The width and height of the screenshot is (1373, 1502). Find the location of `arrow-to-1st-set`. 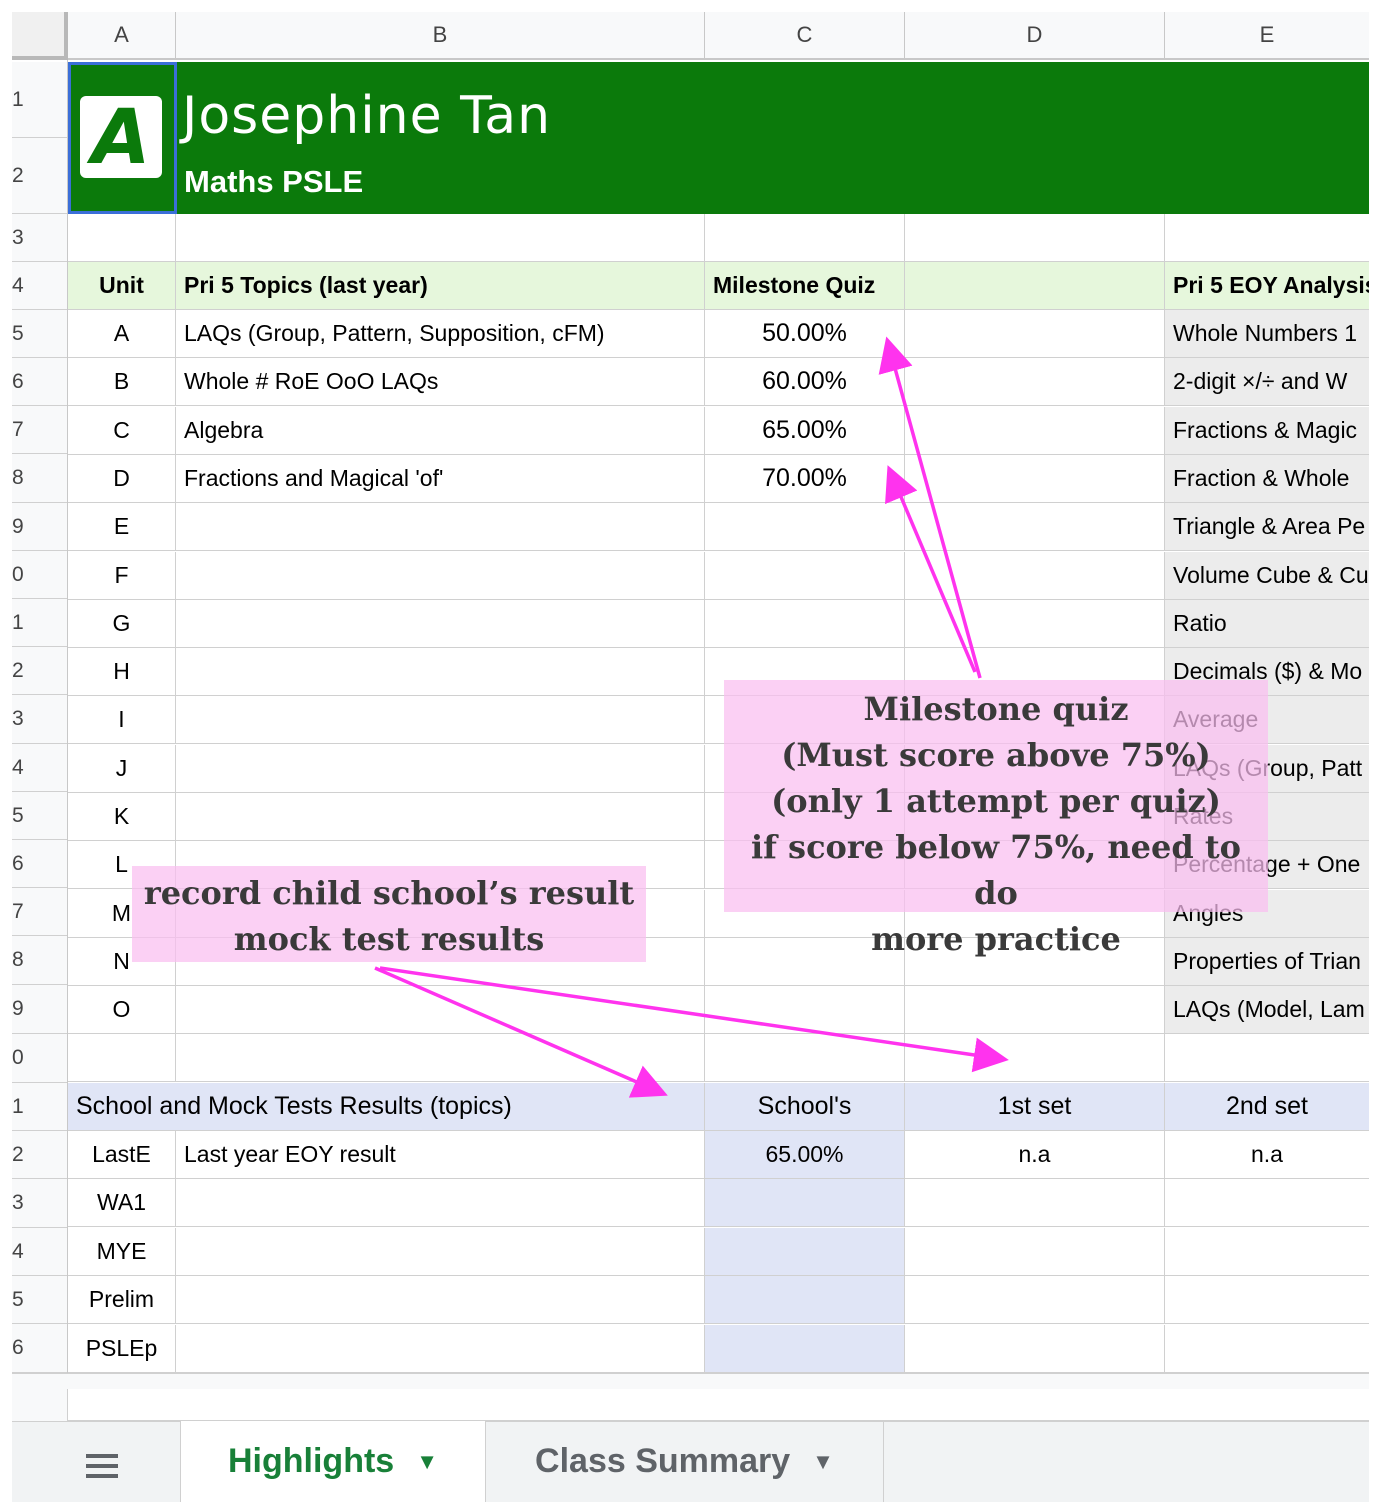

arrow-to-1st-set is located at coordinates (694, 1019).